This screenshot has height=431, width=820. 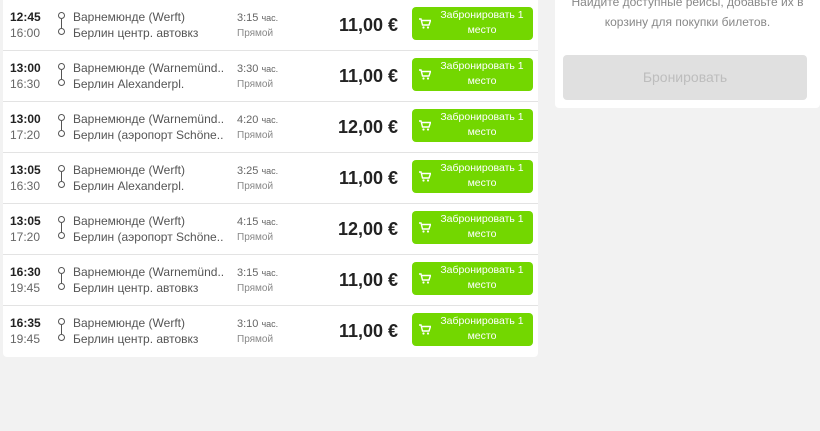 What do you see at coordinates (267, 128) in the screenshot?
I see `trip-duration: 4:20 час. Прямой` at bounding box center [267, 128].